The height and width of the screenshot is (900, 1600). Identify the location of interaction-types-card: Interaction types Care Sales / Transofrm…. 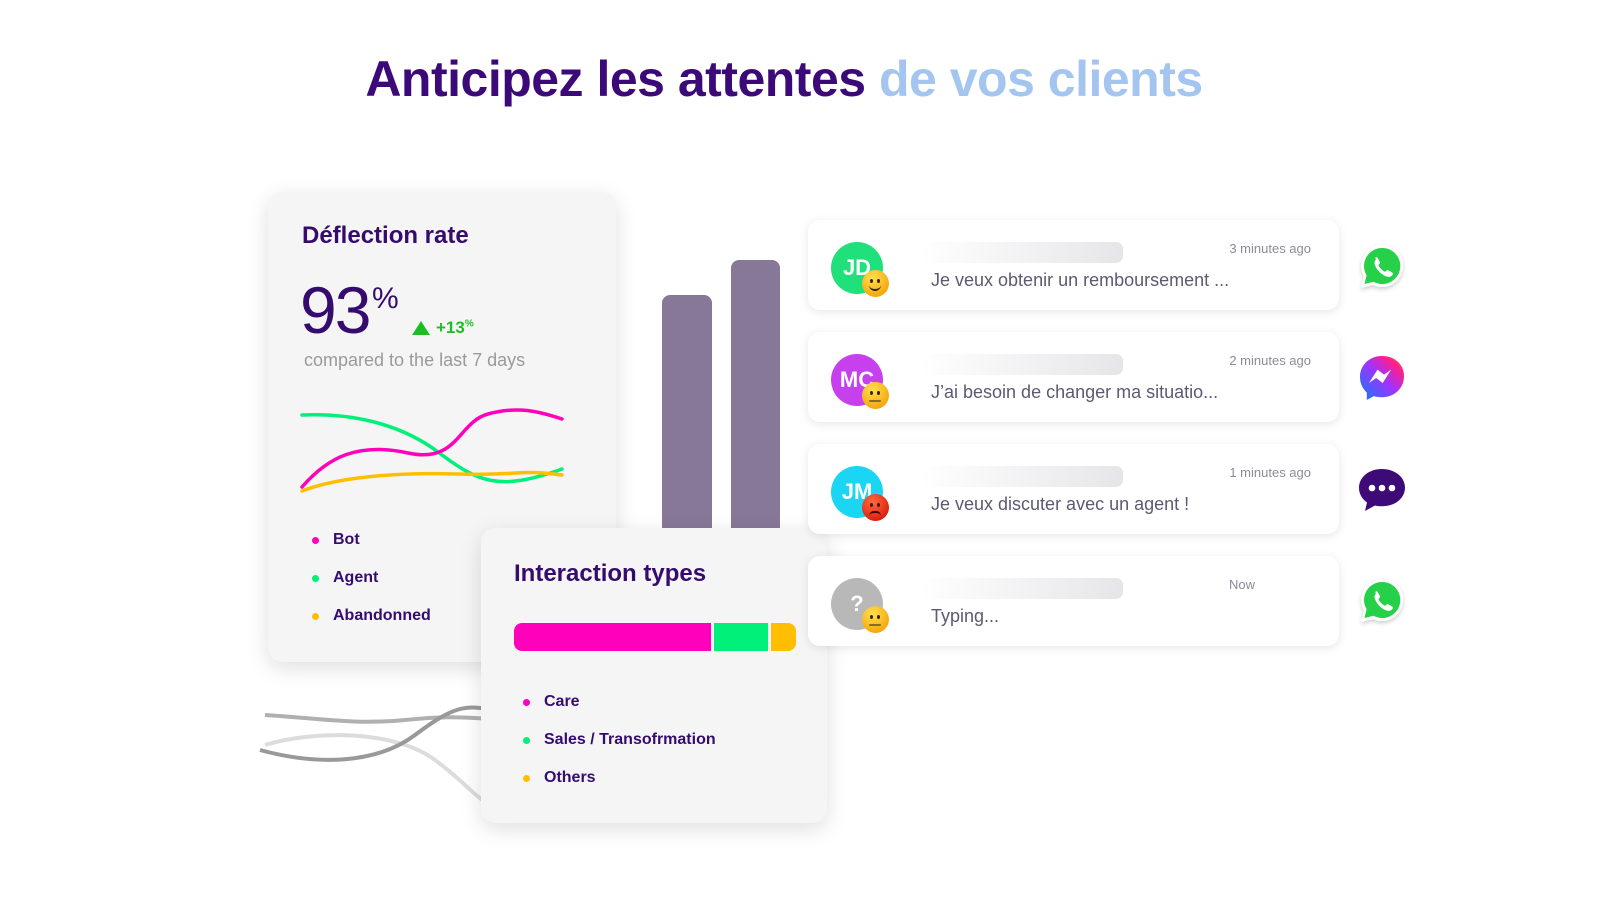
(654, 675).